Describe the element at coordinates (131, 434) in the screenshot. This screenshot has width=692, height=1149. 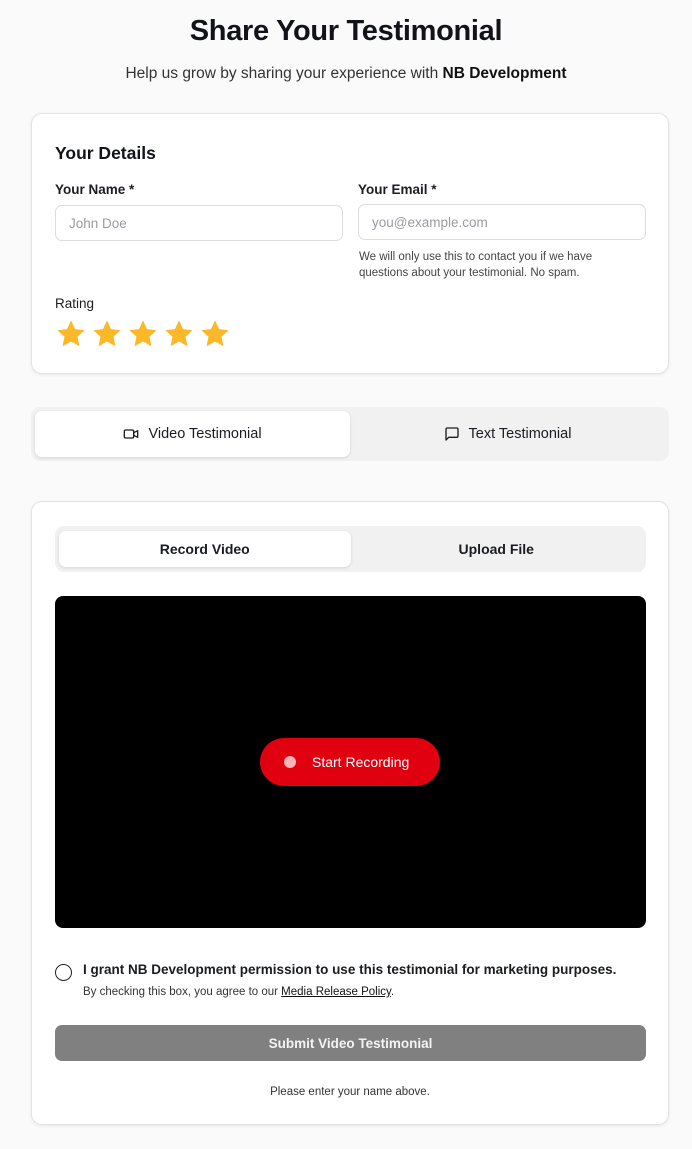
I see `video-camera-icon` at that location.